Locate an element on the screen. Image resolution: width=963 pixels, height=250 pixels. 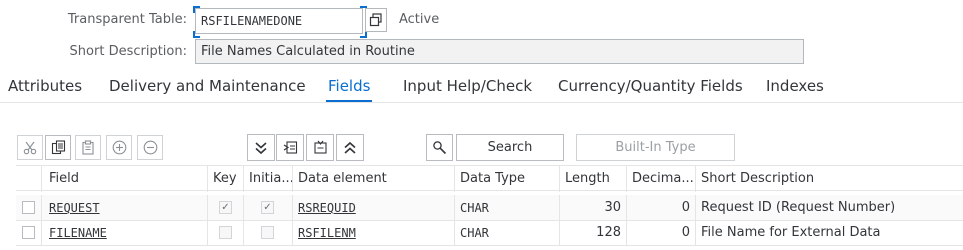
column-header-data-type: Data Type is located at coordinates (507, 179).